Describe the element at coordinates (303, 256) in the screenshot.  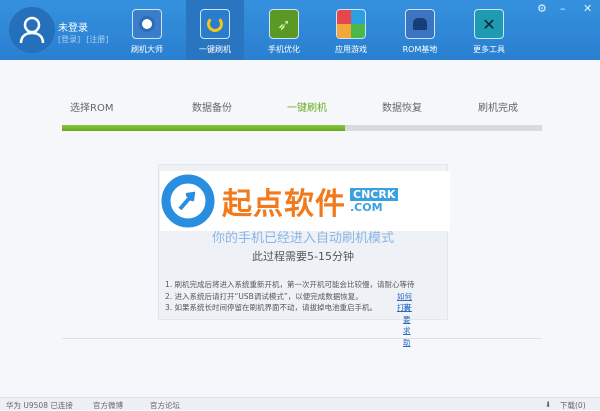
I see `duration-text: 此过程需要5-15分钟` at that location.